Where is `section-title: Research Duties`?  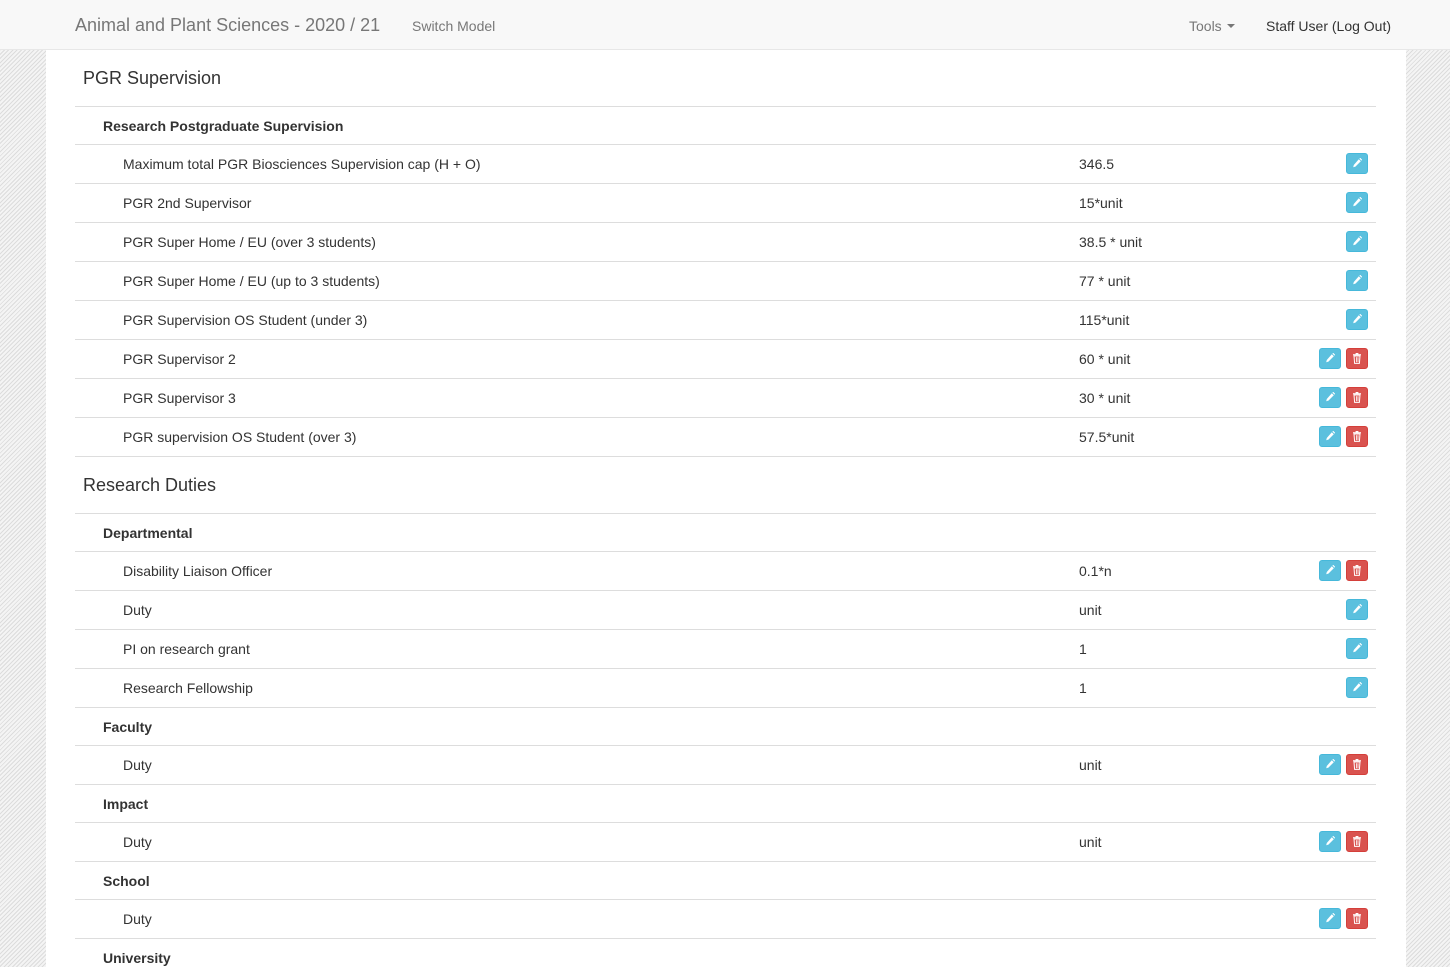
section-title: Research Duties is located at coordinates (725, 485).